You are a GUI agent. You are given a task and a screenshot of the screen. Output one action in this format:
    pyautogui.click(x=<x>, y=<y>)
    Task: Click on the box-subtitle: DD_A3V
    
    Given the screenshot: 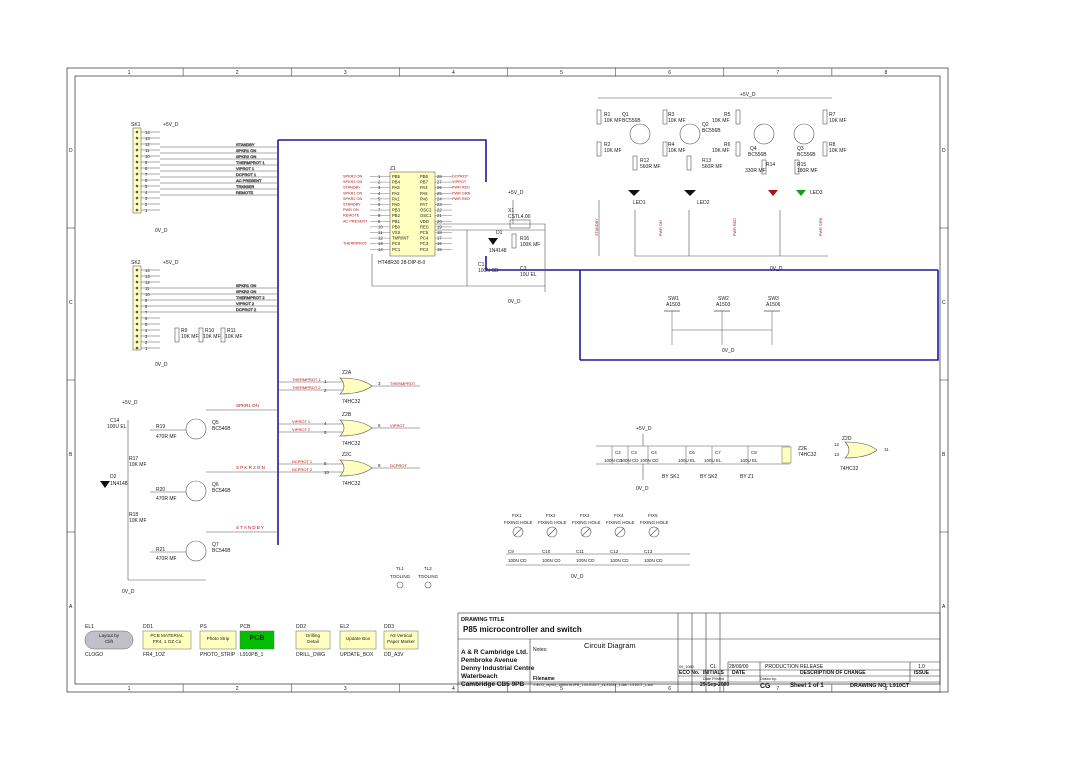 What is the action you would take?
    pyautogui.click(x=394, y=655)
    